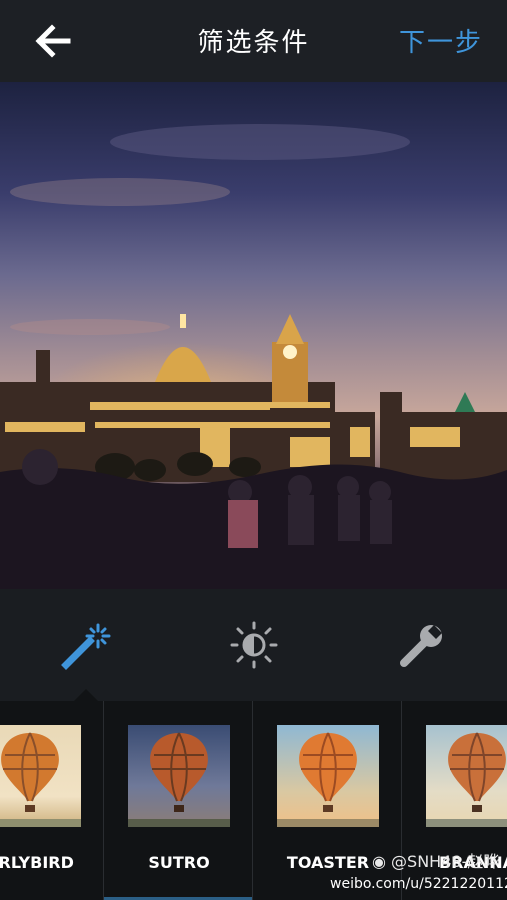 This screenshot has width=507, height=900. I want to click on tab-brightness, so click(254, 645).